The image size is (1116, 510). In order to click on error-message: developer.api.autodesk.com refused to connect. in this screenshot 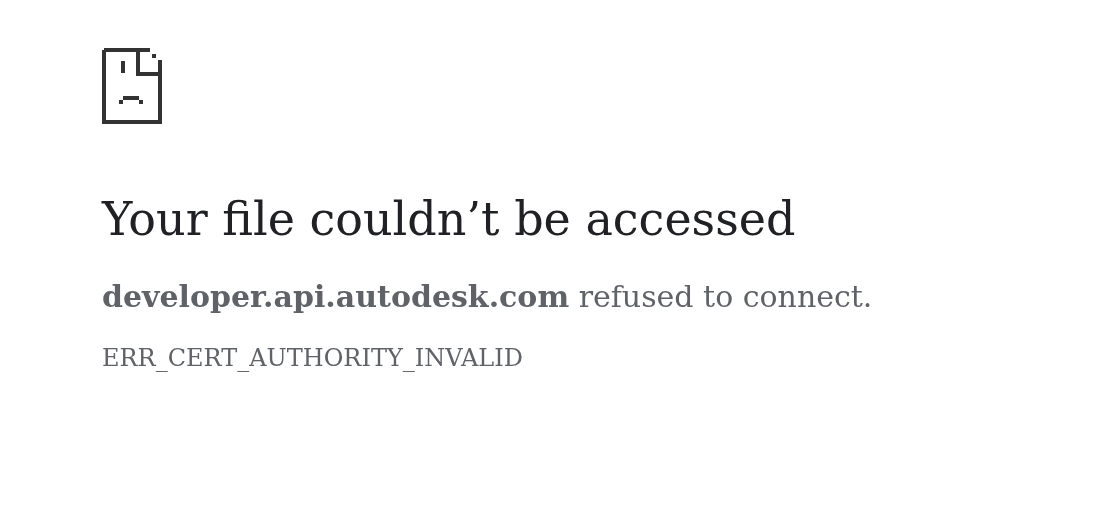, I will do `click(488, 297)`.